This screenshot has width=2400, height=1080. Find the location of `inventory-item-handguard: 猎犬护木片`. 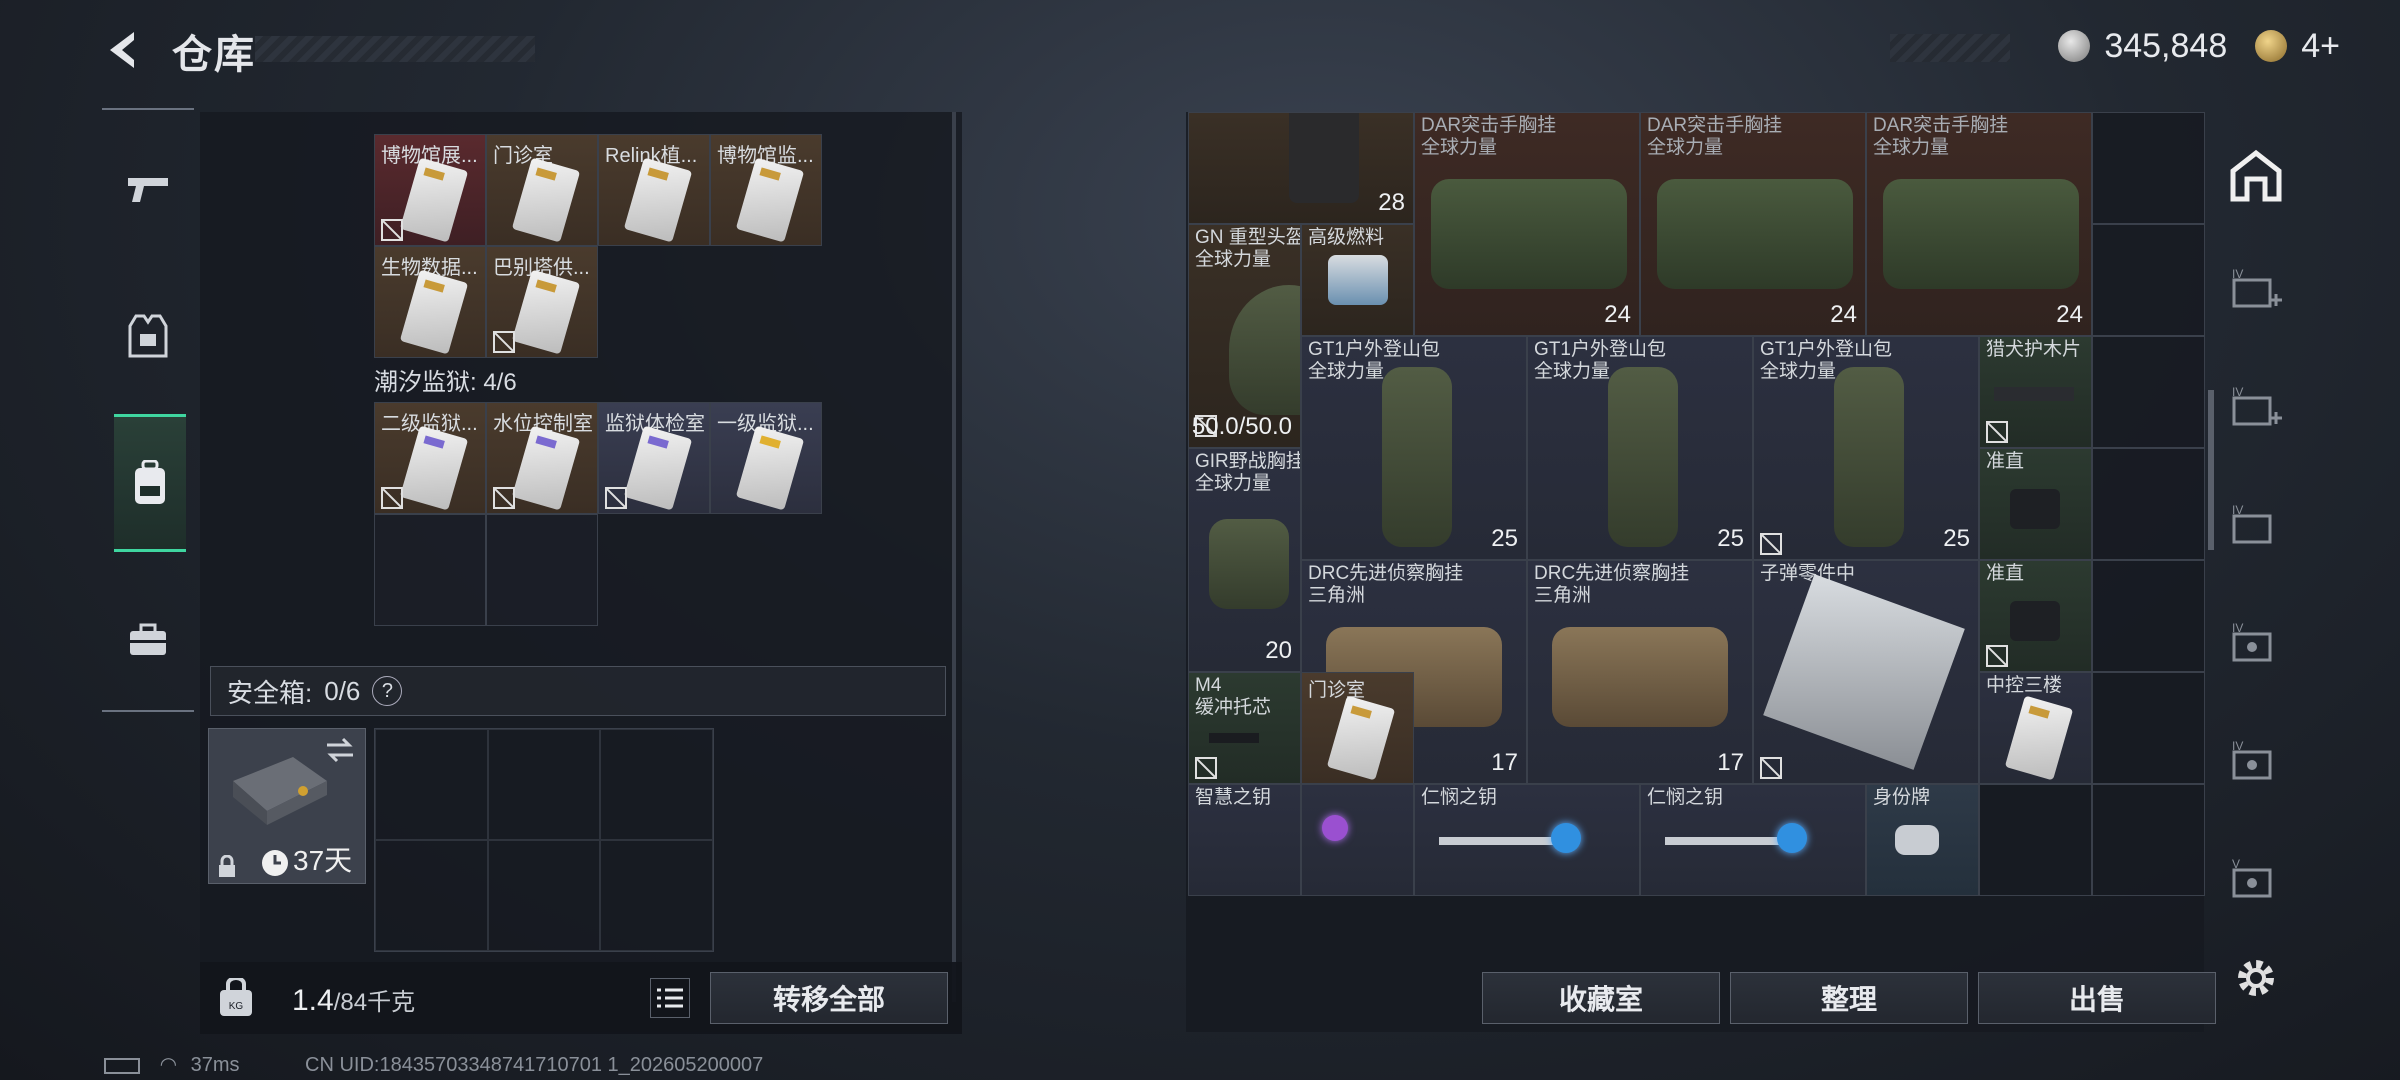

inventory-item-handguard: 猎犬护木片 is located at coordinates (2035, 392).